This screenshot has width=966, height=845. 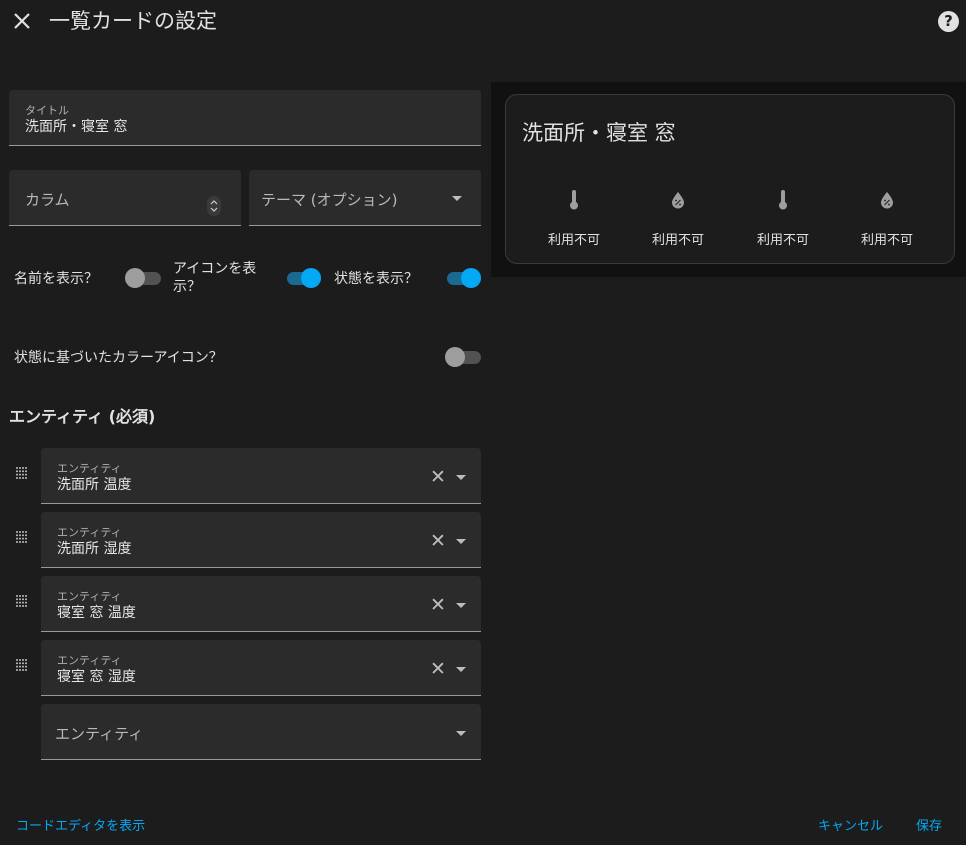 What do you see at coordinates (96, 677) in the screenshot?
I see `entity-picker-value: 寝室 窓 湿度` at bounding box center [96, 677].